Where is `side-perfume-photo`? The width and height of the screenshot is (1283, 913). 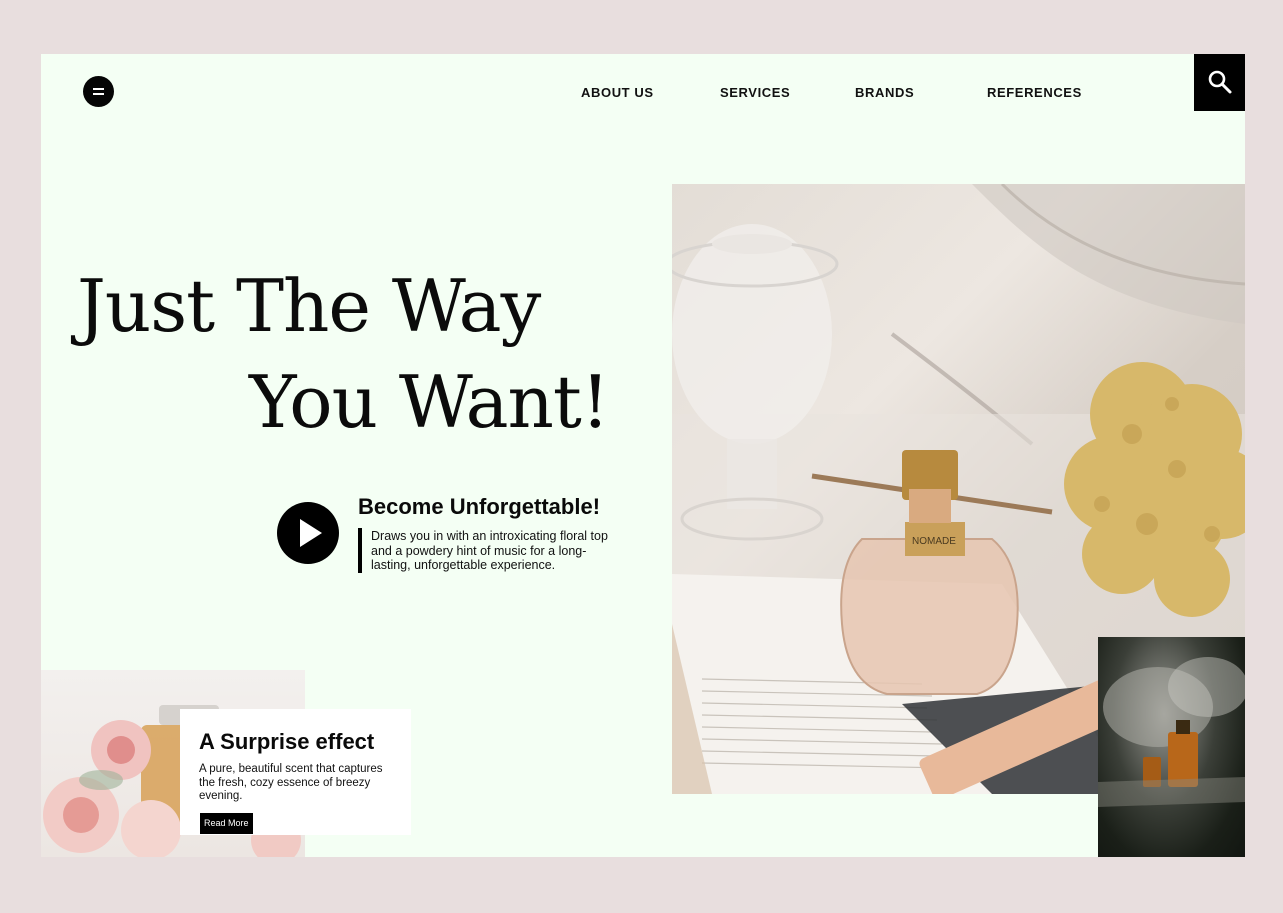
side-perfume-photo is located at coordinates (1171, 747).